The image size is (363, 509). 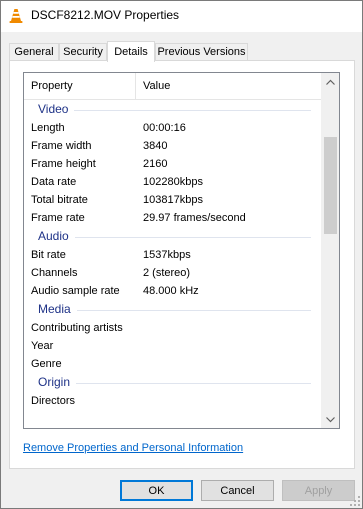 What do you see at coordinates (46, 364) in the screenshot?
I see `property-name: Genre` at bounding box center [46, 364].